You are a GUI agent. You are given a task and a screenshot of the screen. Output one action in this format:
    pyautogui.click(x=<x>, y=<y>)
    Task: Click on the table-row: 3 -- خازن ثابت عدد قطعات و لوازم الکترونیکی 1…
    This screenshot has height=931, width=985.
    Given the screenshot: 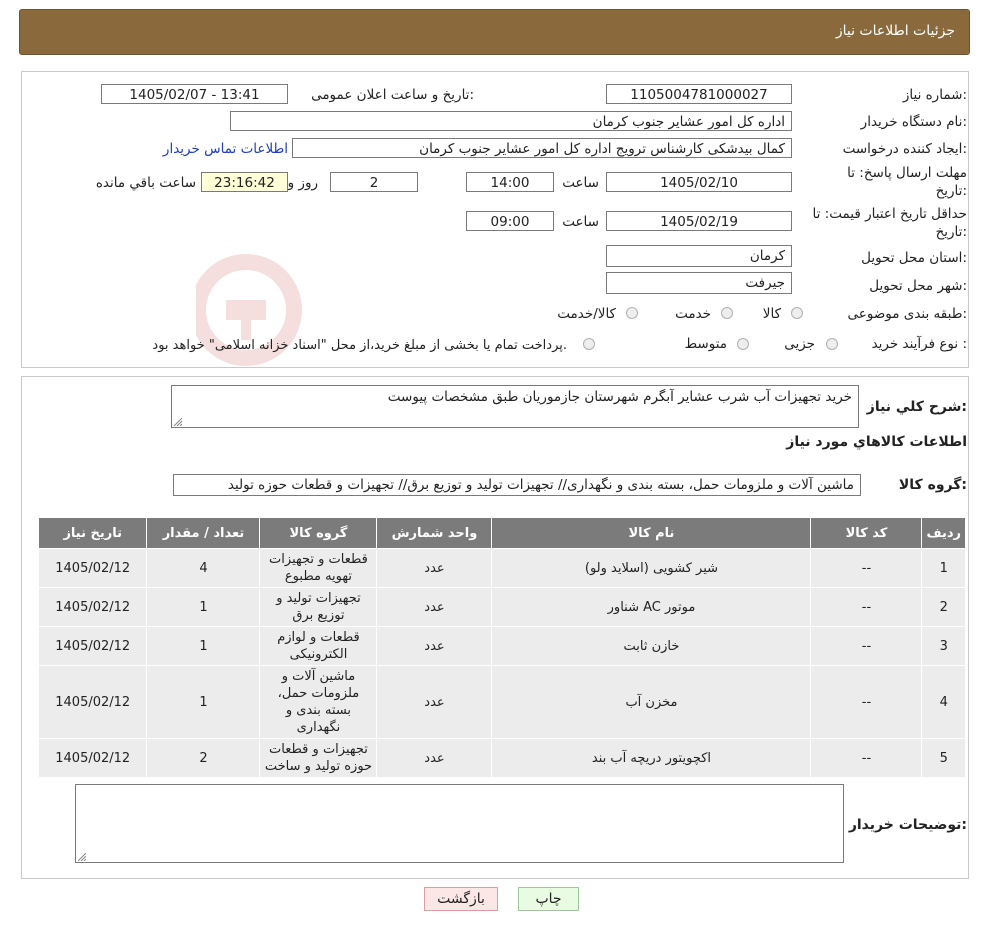 What is the action you would take?
    pyautogui.click(x=501, y=646)
    